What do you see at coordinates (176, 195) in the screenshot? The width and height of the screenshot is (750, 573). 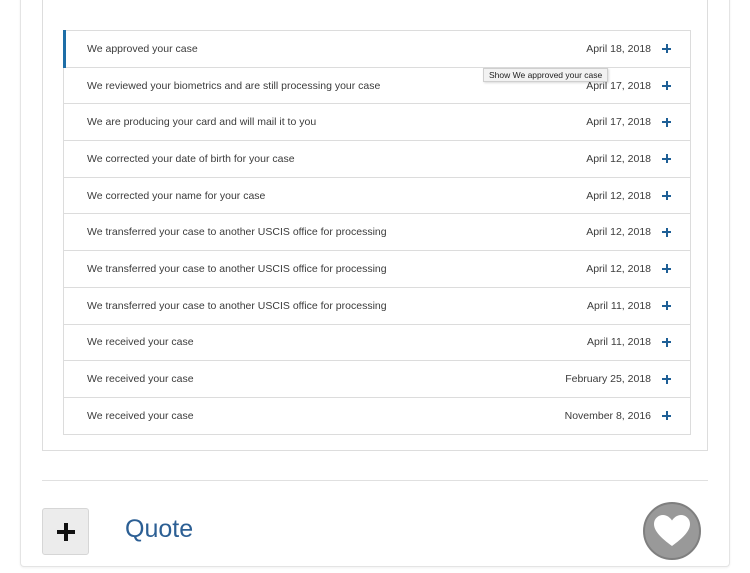 I see `history-row-label: We corrected your name for your case` at bounding box center [176, 195].